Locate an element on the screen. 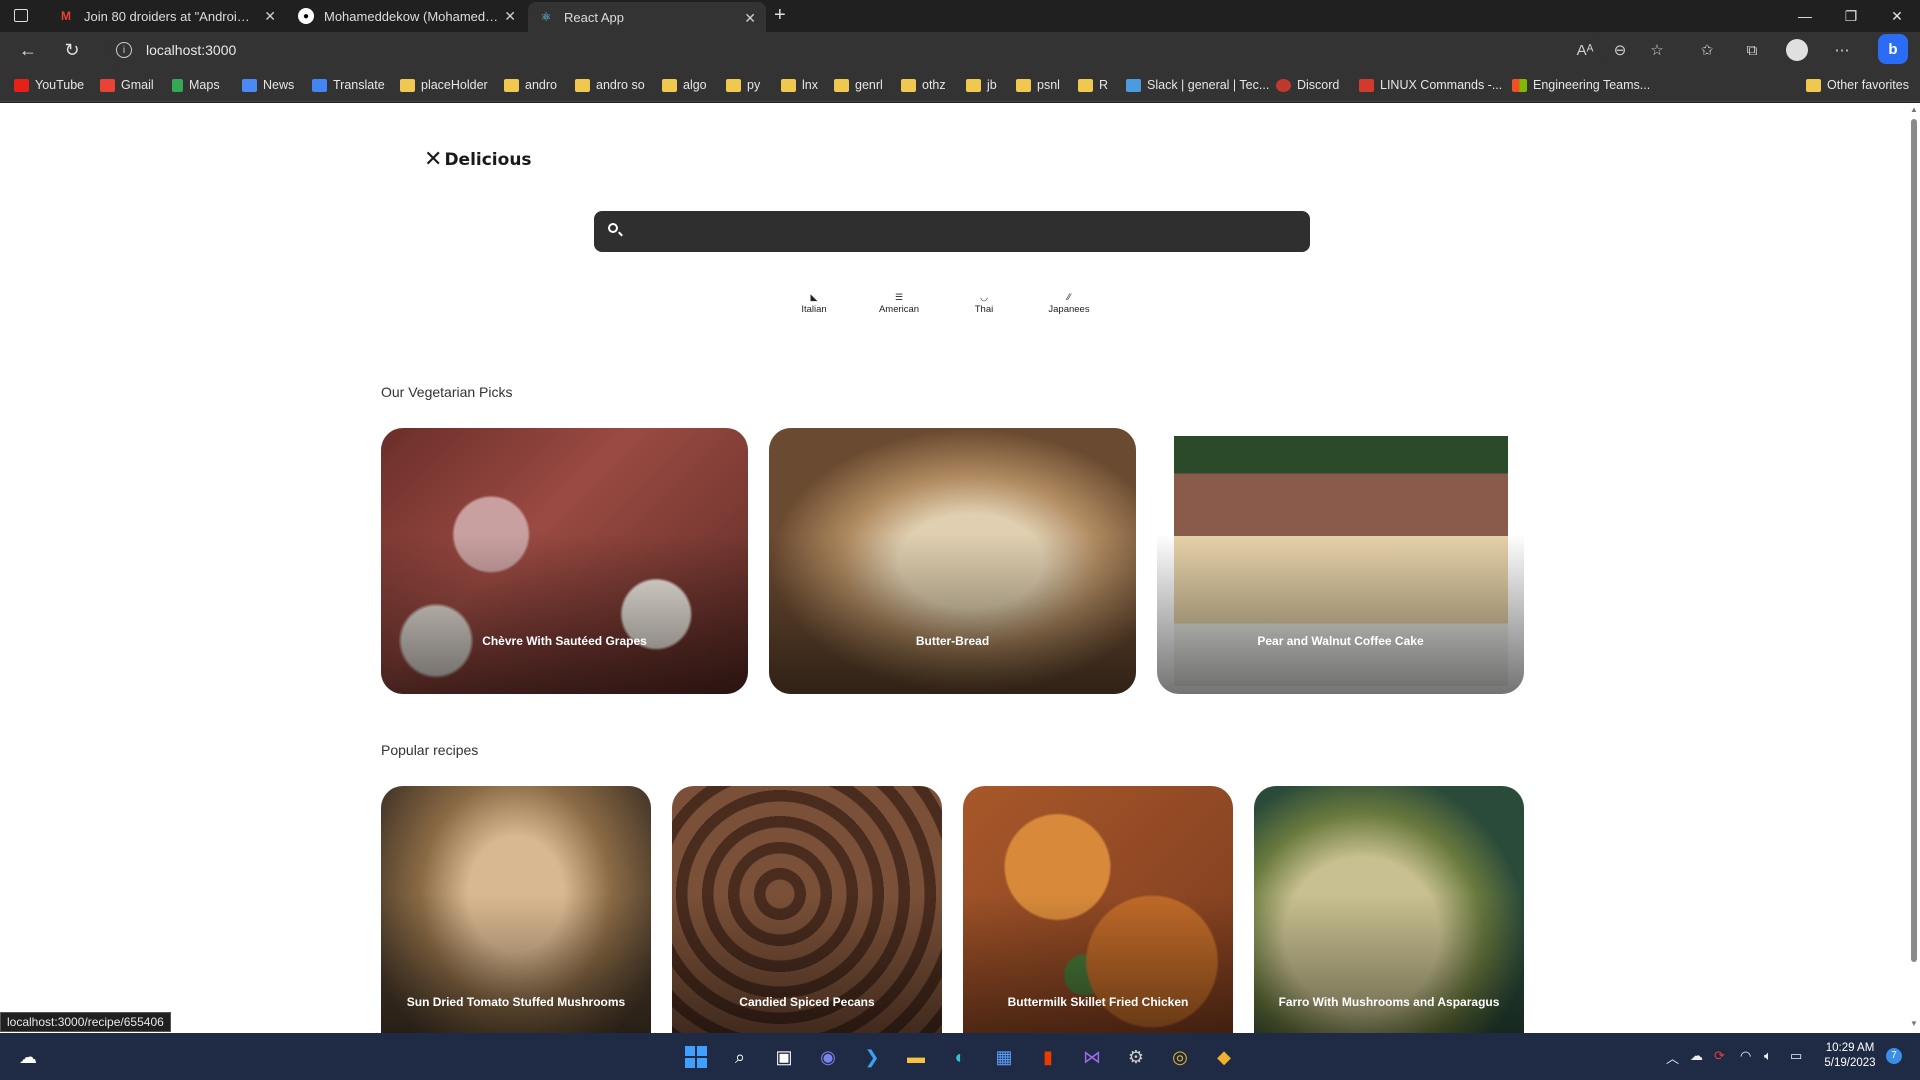 The height and width of the screenshot is (1080, 1920). recipe-card: Buttermilk Skillet Fried Chicken is located at coordinates (1098, 909).